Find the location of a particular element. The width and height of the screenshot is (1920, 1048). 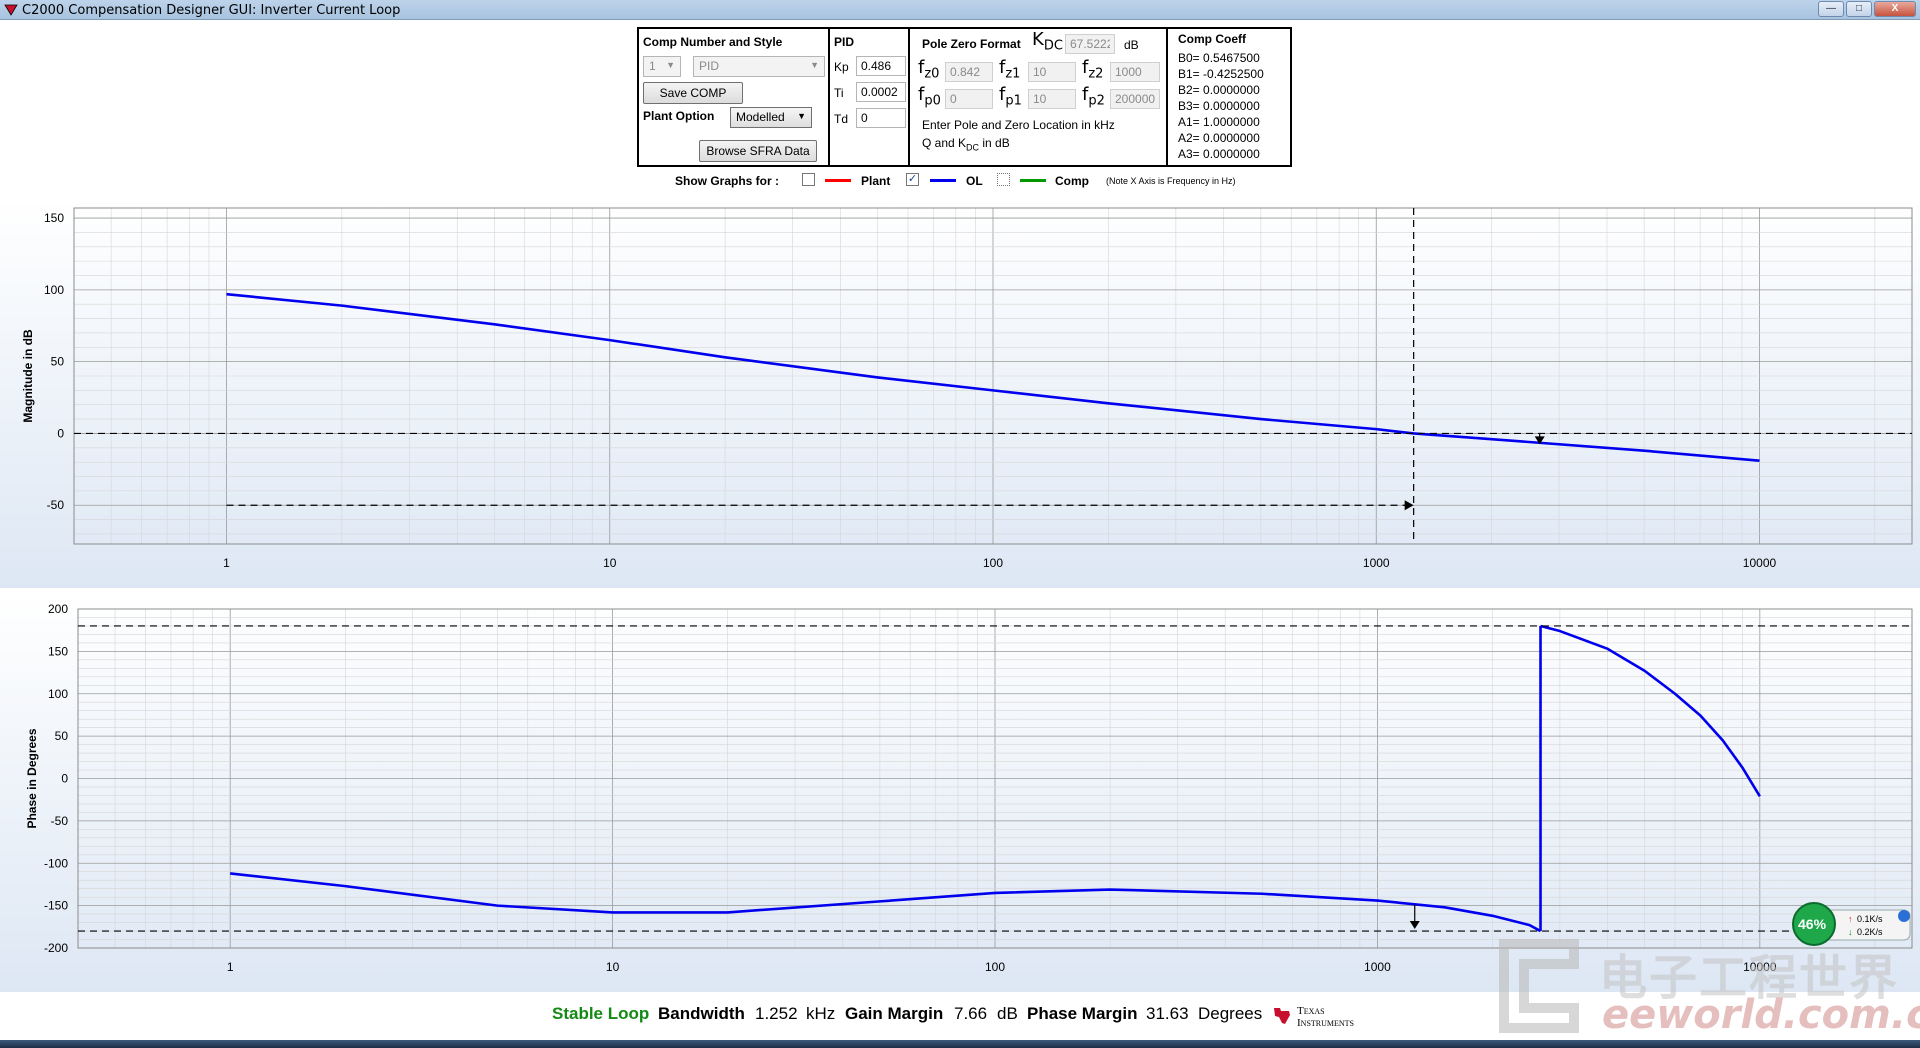

ti-logo-line1: Texas is located at coordinates (1311, 1011).